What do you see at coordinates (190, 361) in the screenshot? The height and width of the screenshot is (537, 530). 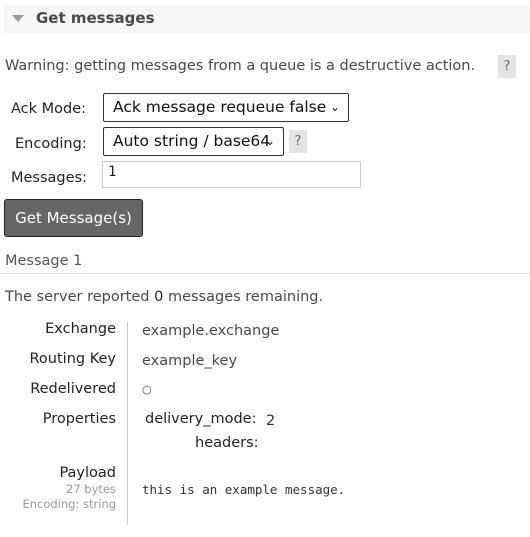 I see `routing-key-value: example_key` at bounding box center [190, 361].